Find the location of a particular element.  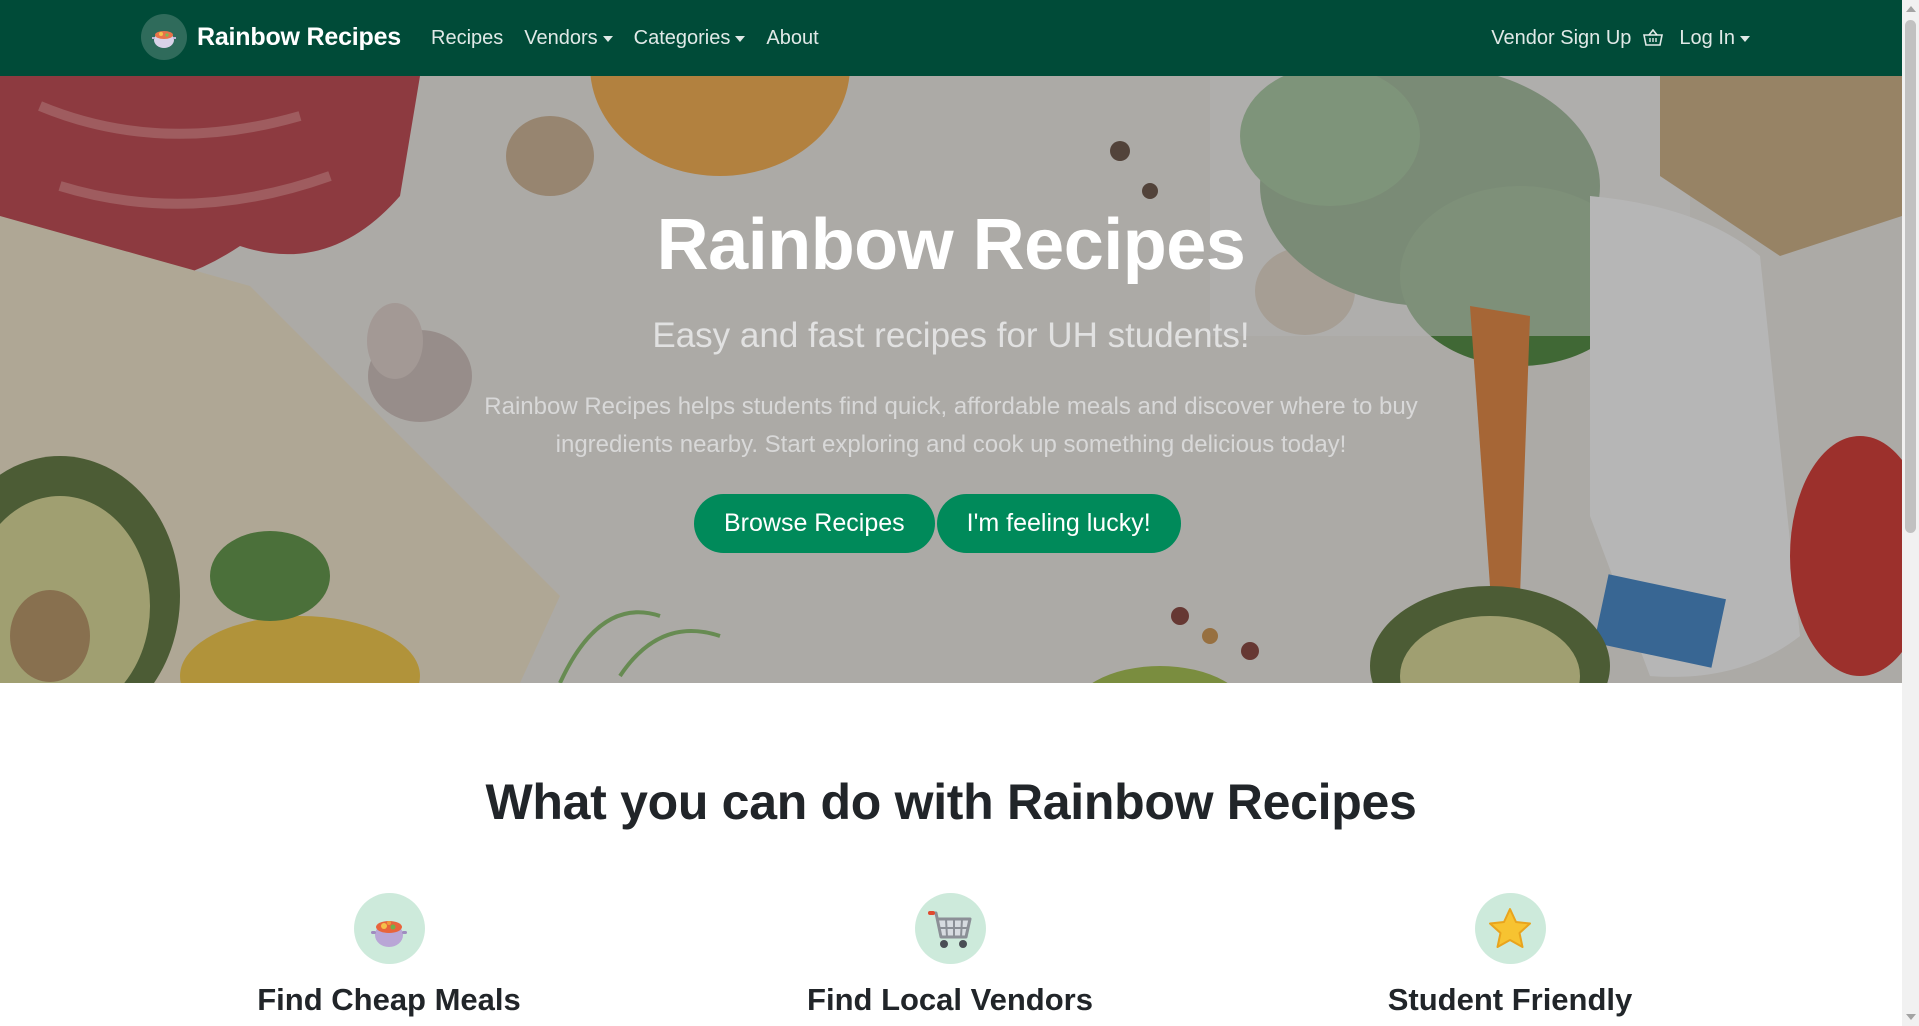

feature-cheap-meals: Find Cheap Meals is located at coordinates (389, 955).